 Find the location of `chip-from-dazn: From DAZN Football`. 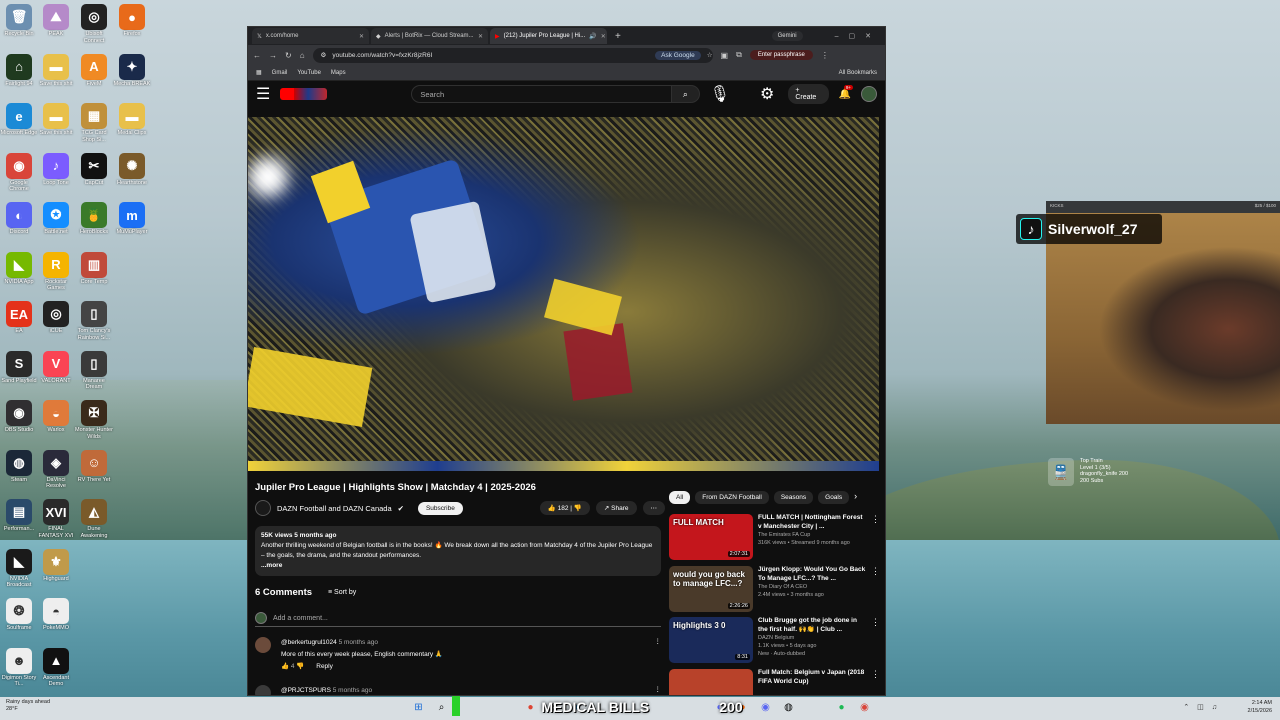

chip-from-dazn: From DAZN Football is located at coordinates (732, 497).